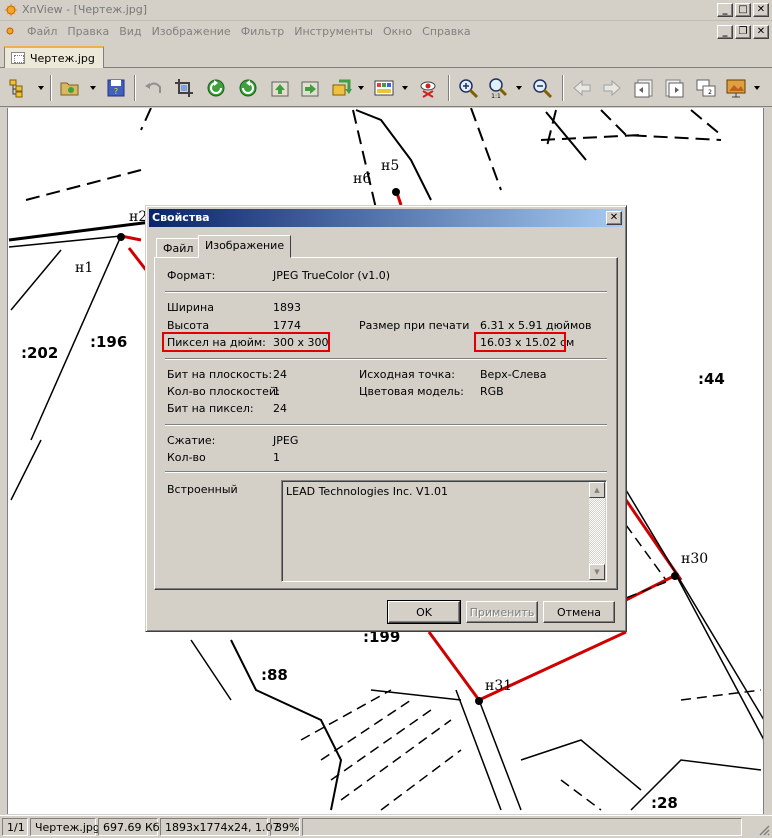 The image size is (772, 838). I want to click on document-minimize-button: _, so click(725, 32).